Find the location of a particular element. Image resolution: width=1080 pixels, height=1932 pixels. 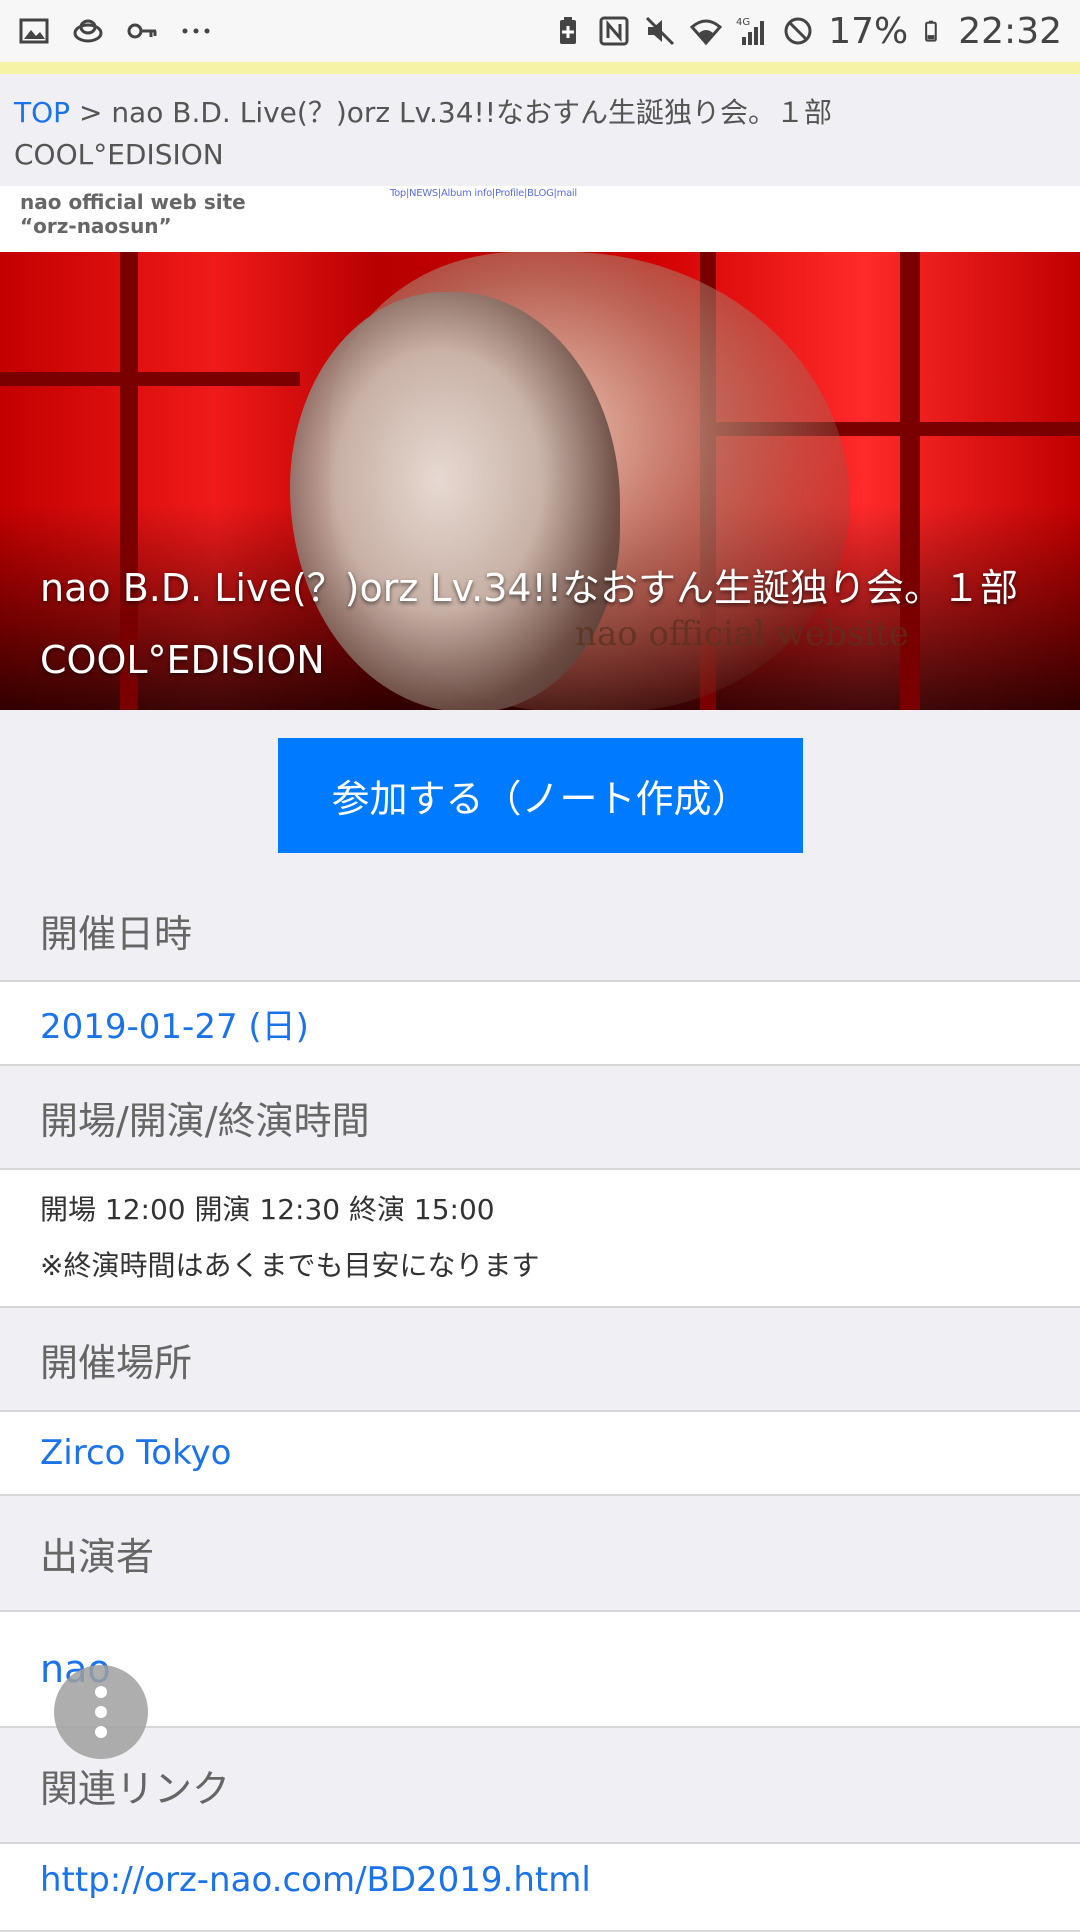

date-section-header: 開催日時 is located at coordinates (540, 930).